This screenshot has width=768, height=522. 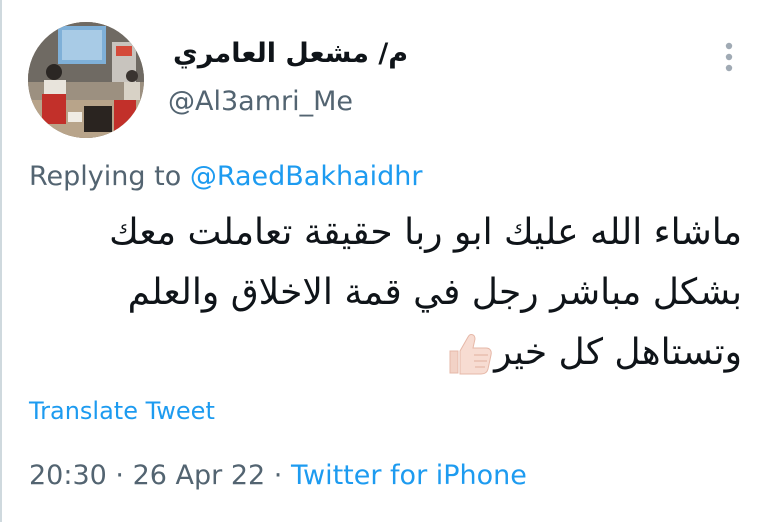 I want to click on thumbs-up-icon, so click(x=470, y=354).